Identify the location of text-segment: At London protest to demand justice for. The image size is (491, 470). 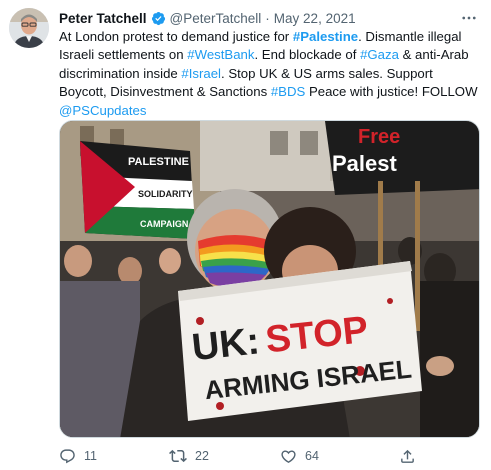
(176, 36).